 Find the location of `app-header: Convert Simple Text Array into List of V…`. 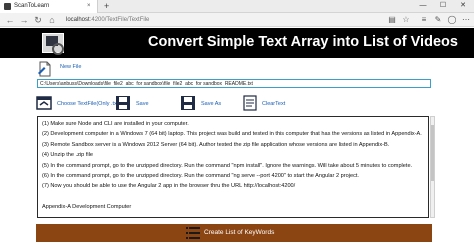

app-header: Convert Simple Text Array into List of V… is located at coordinates (237, 43).